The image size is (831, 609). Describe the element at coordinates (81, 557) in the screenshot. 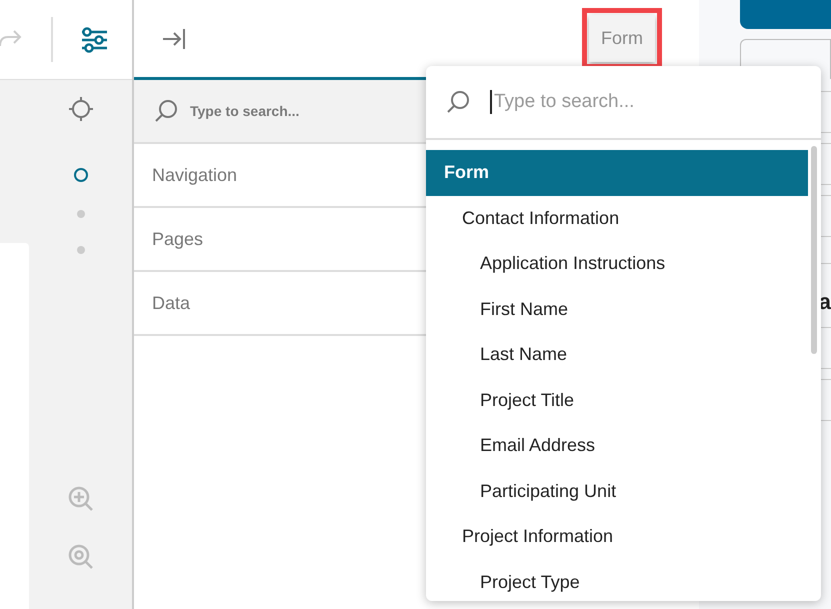

I see `zoom-reset-icon` at that location.